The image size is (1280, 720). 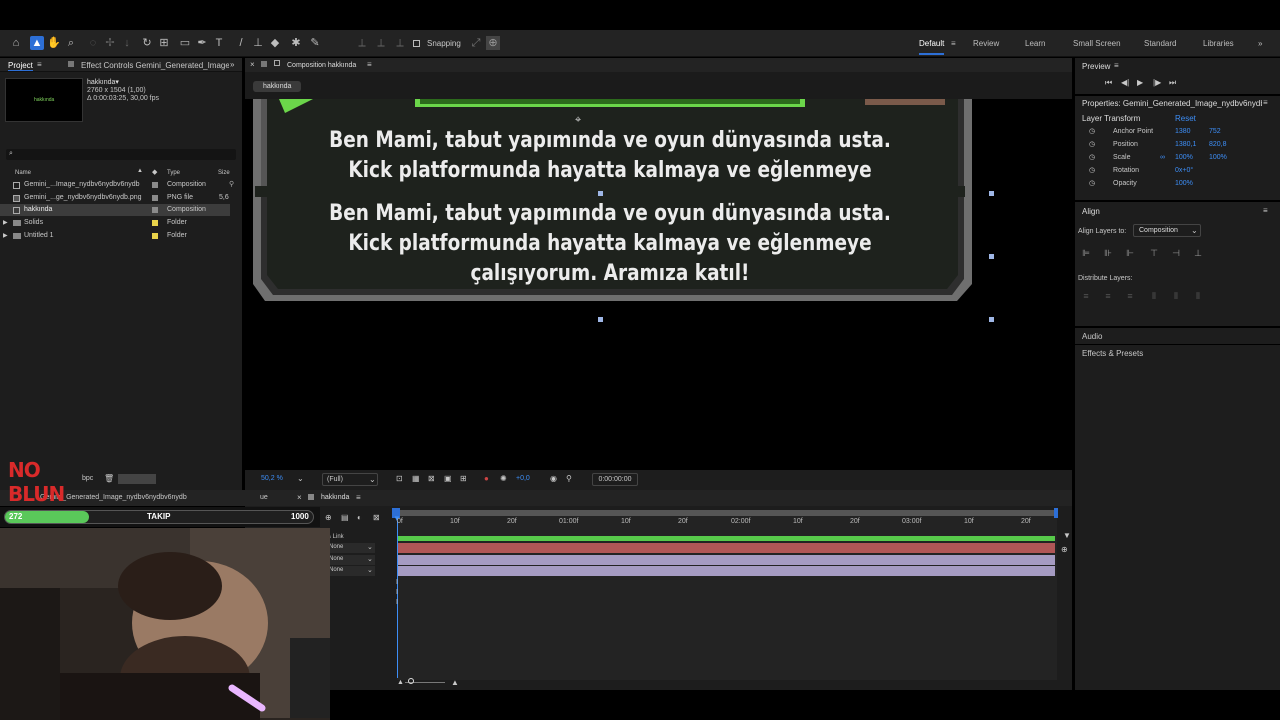 What do you see at coordinates (264, 497) in the screenshot?
I see `tab-comp-left: ue` at bounding box center [264, 497].